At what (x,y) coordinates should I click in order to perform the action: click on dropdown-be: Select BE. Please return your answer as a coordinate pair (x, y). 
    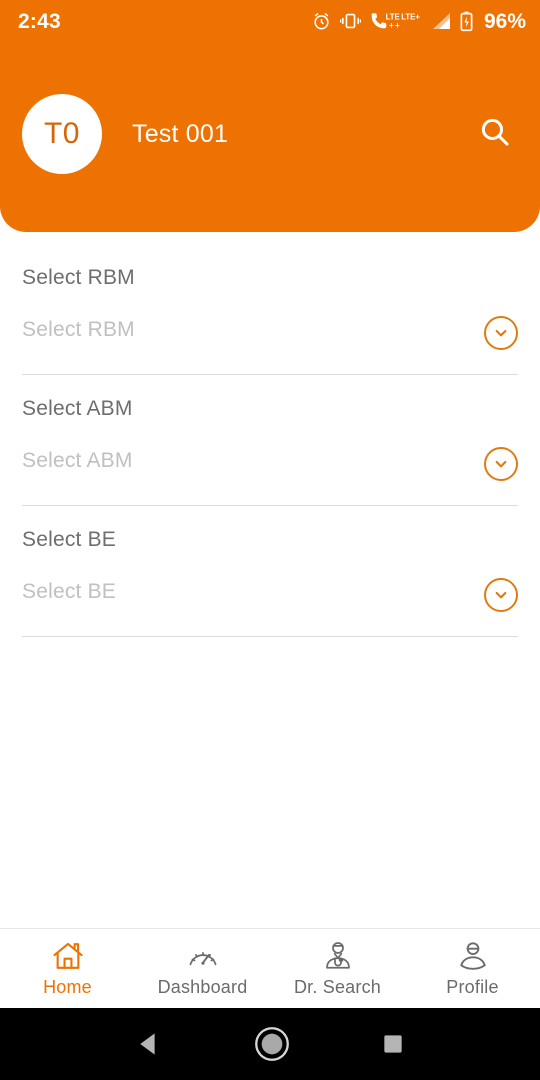
    Looking at the image, I should click on (270, 607).